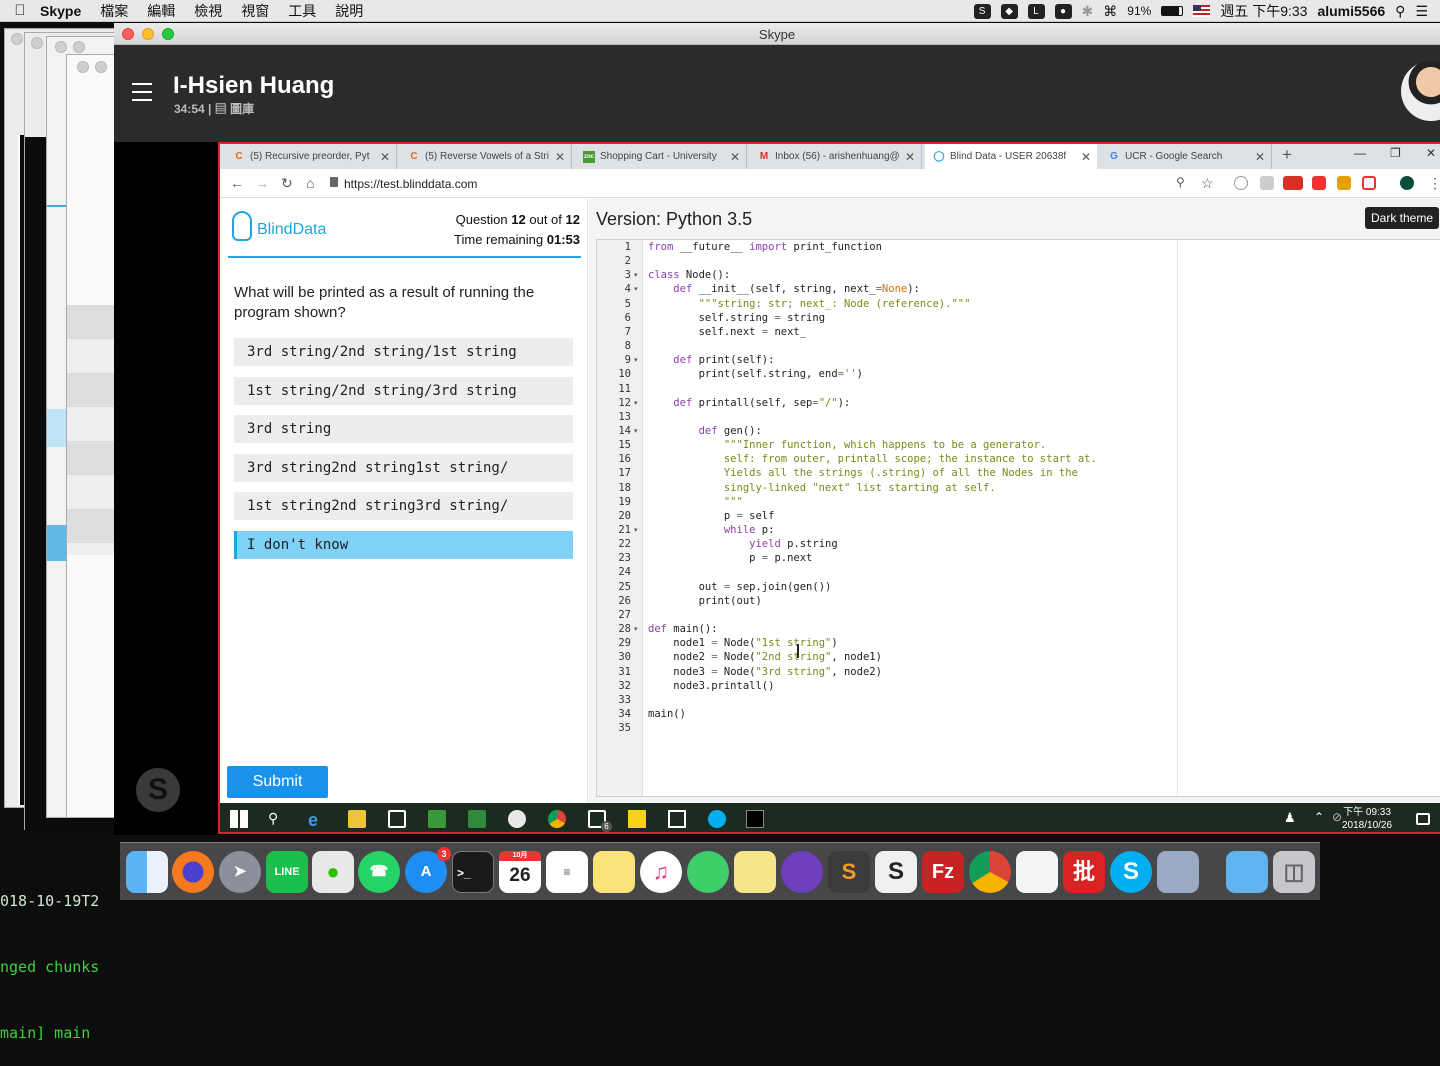 The width and height of the screenshot is (1440, 1066). I want to click on code-line: def gen():, so click(705, 431).